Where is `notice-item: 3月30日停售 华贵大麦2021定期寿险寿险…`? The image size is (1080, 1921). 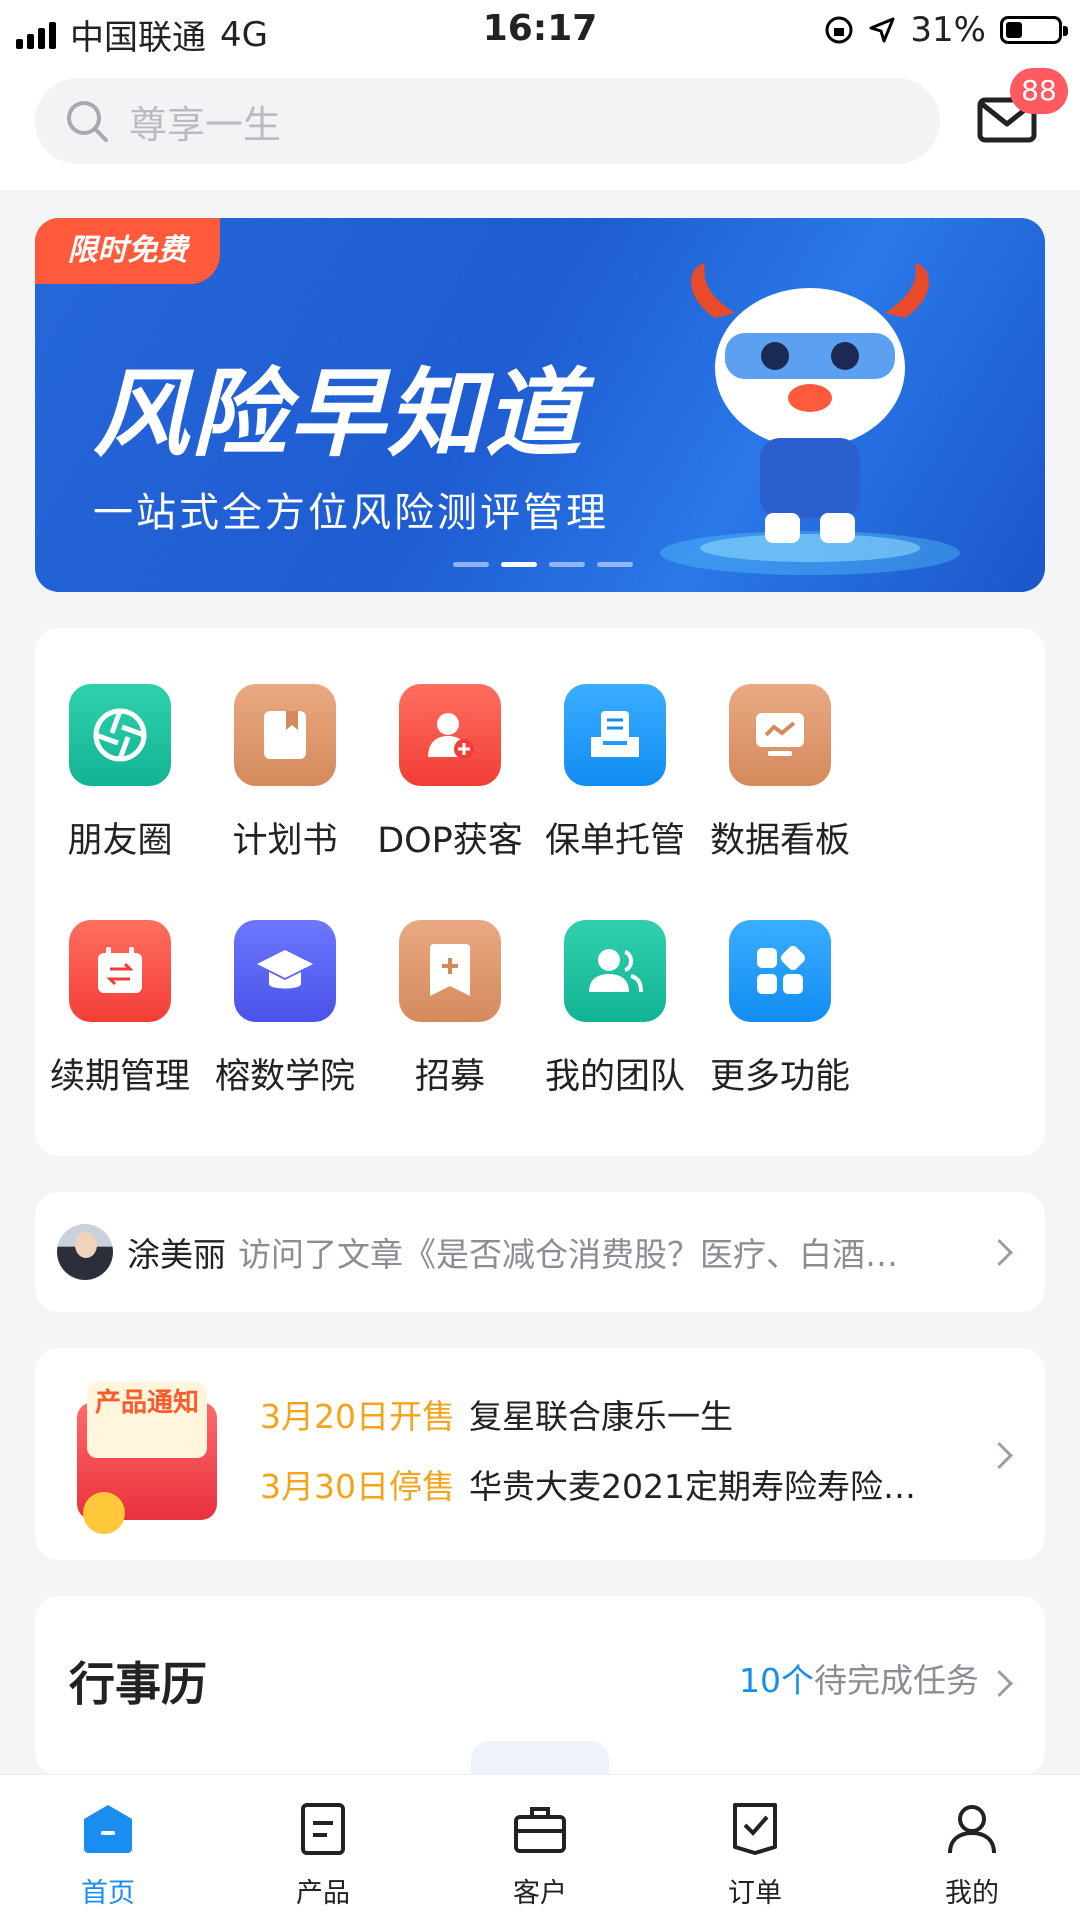
notice-item: 3月30日停售 华贵大麦2021定期寿险寿险… is located at coordinates (588, 1484).